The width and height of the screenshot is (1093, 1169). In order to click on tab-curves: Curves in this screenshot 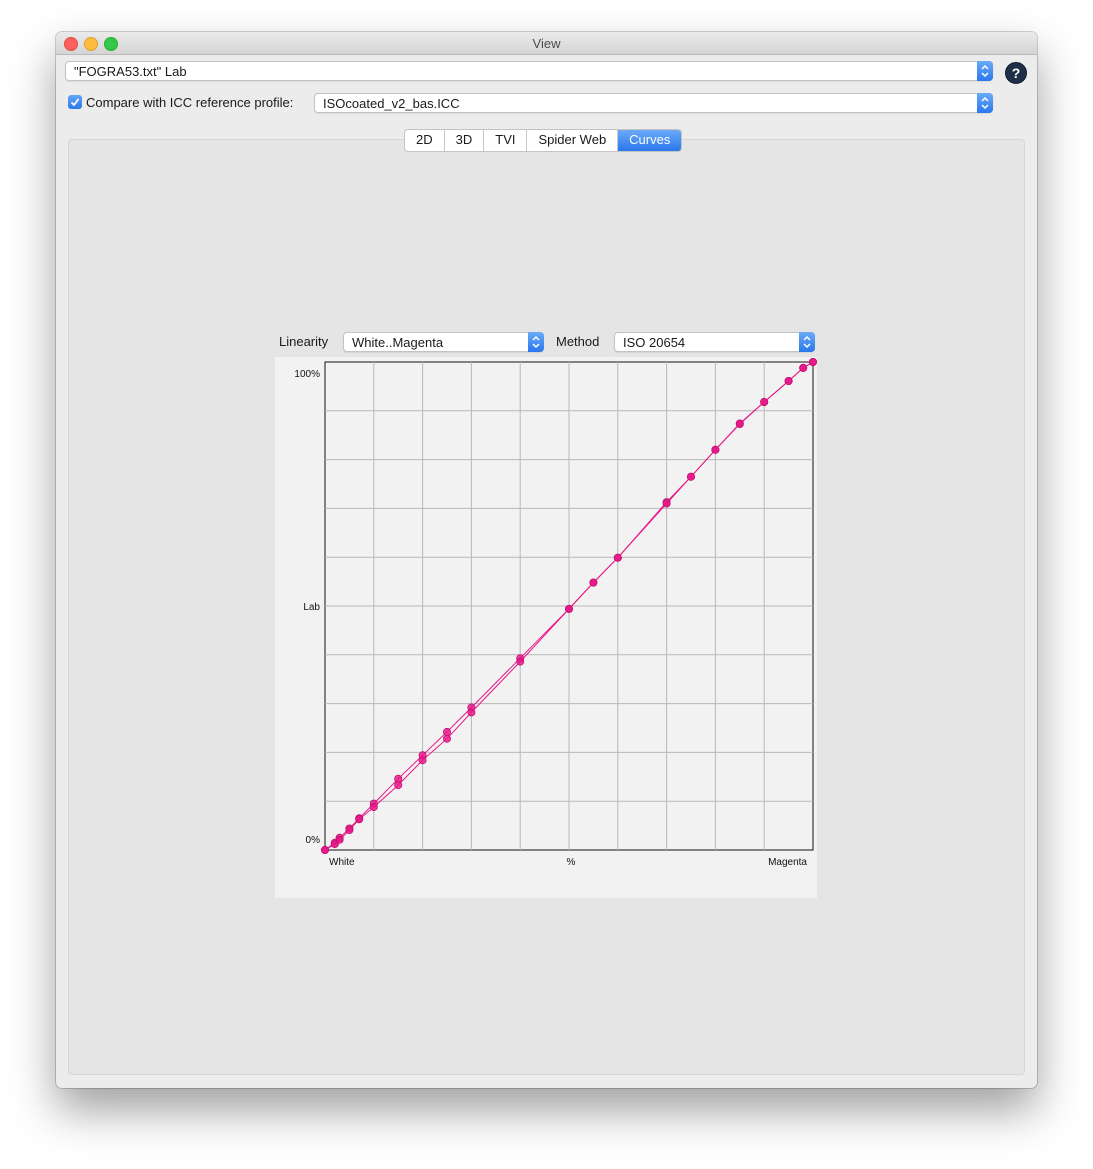, I will do `click(650, 140)`.